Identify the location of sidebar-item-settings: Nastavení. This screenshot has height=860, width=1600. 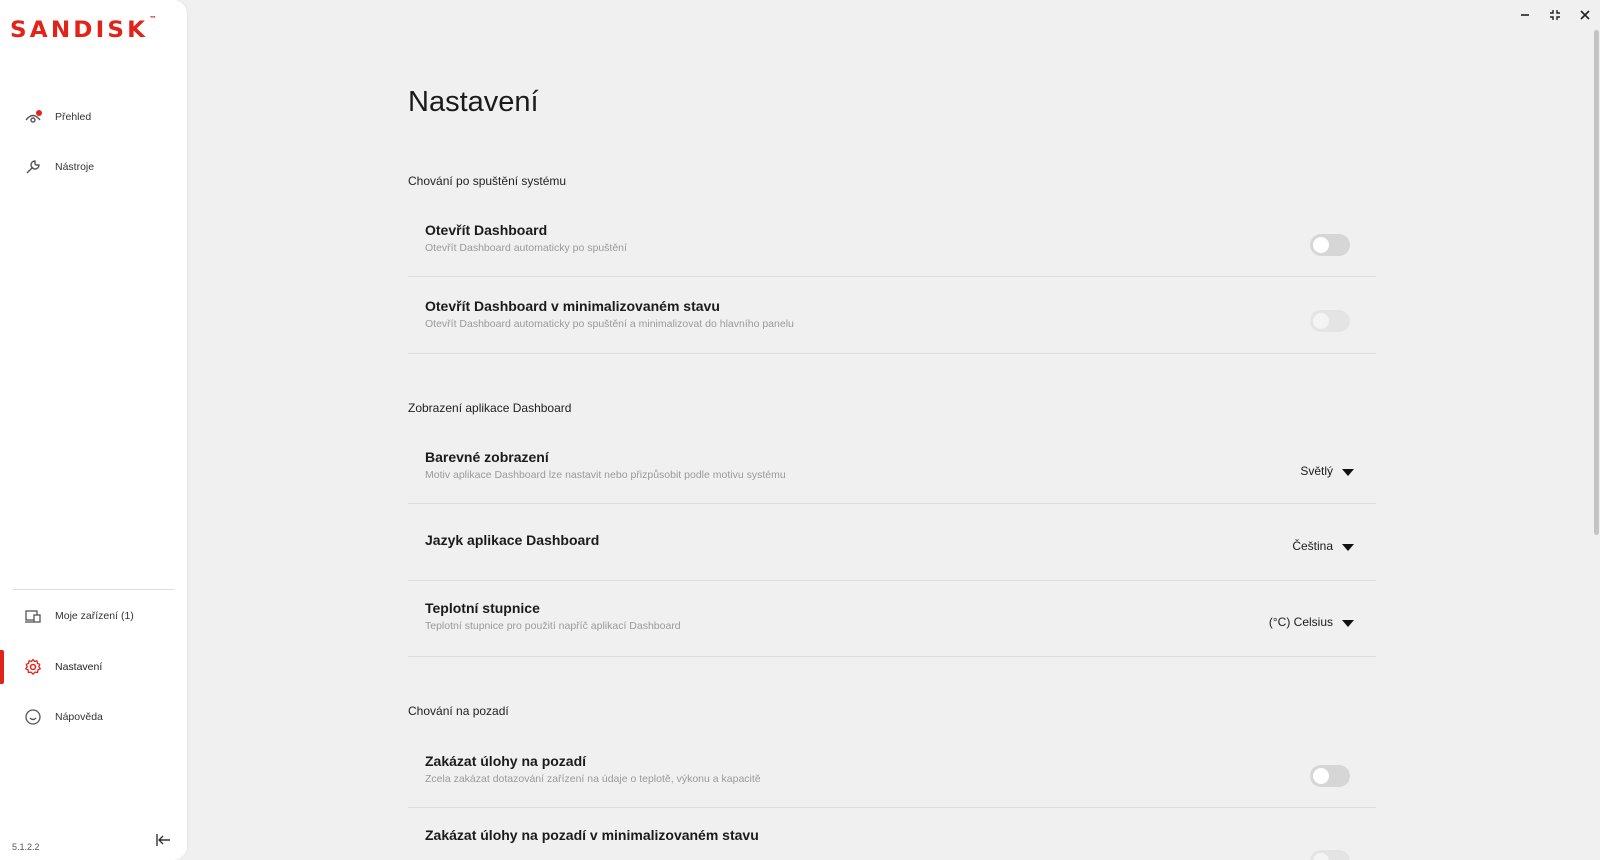
(93, 667).